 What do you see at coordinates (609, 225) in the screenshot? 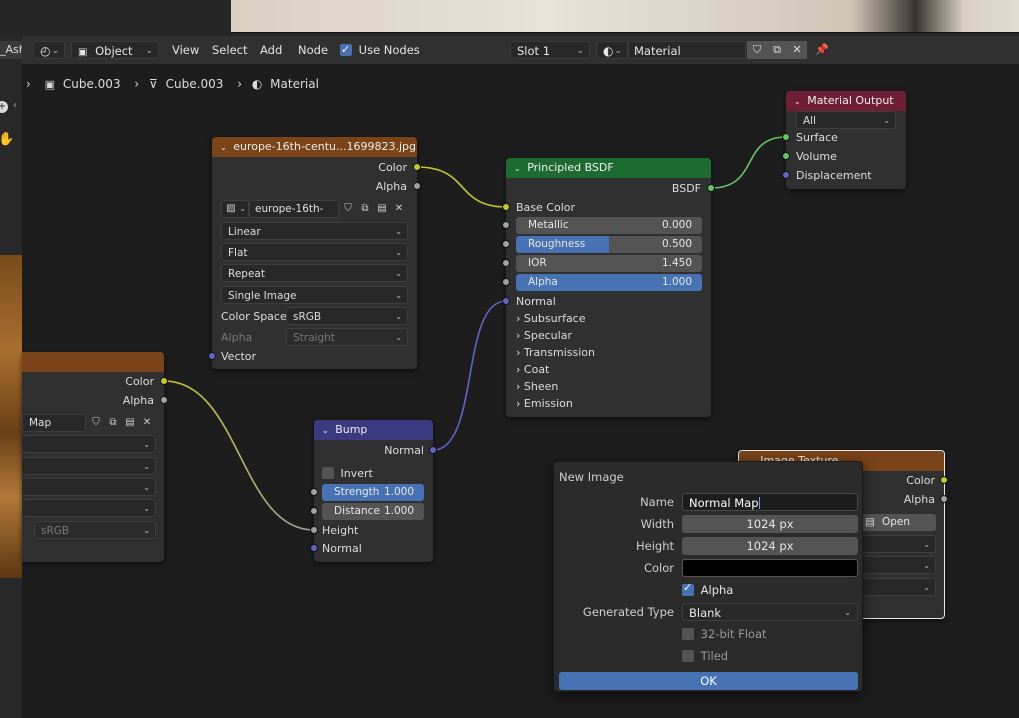
I see `metallic-field: Metallic 0.000` at bounding box center [609, 225].